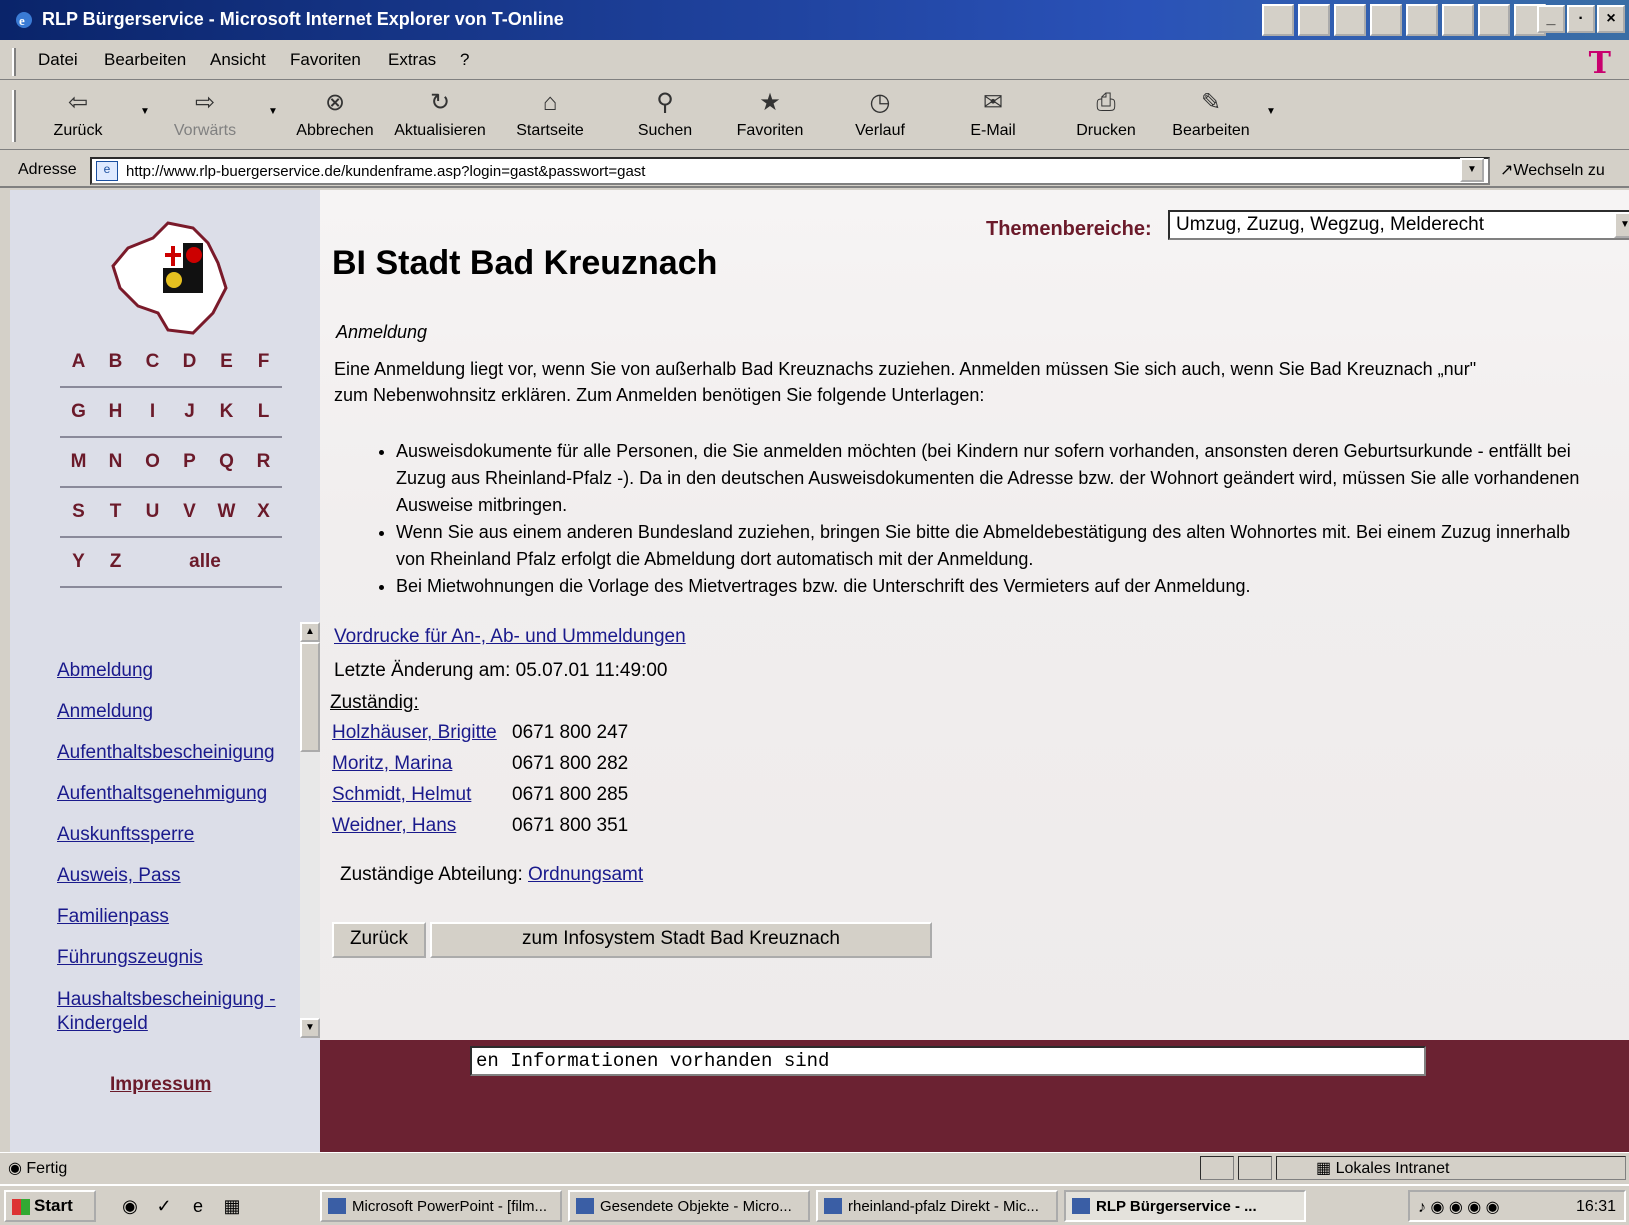 The height and width of the screenshot is (1225, 1629). I want to click on topic-area-select: Umzug, Zuzug, Wegzug, Melderecht ▼, so click(1398, 225).